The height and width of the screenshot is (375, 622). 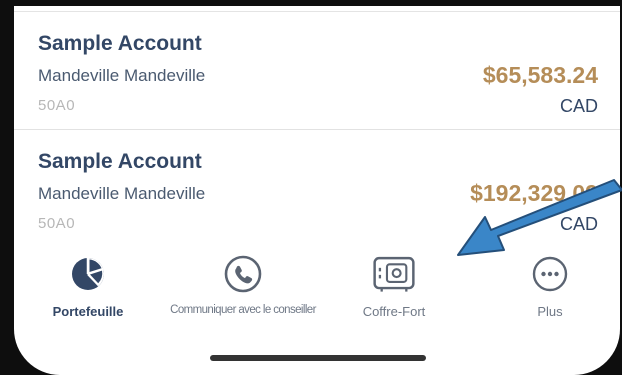 I want to click on pie-chart-icon, so click(x=88, y=274).